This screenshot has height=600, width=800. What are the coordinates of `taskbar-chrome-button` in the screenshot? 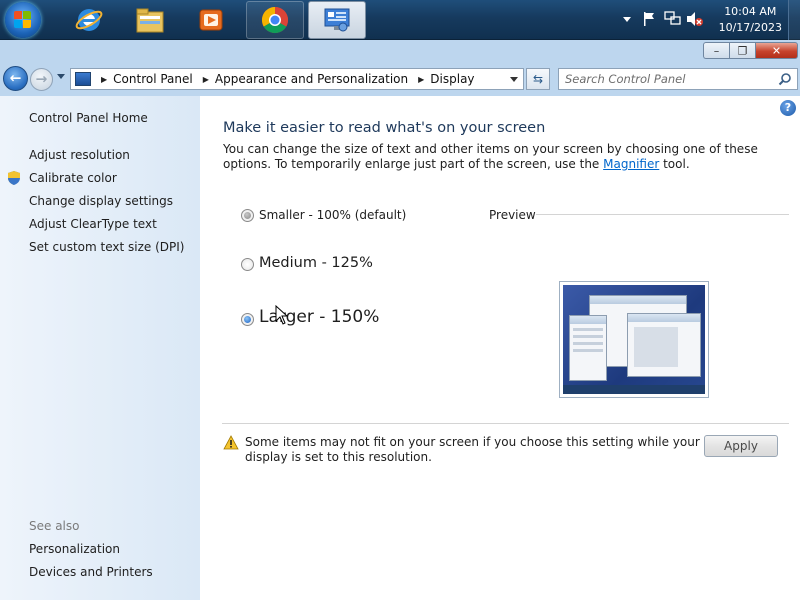 It's located at (275, 20).